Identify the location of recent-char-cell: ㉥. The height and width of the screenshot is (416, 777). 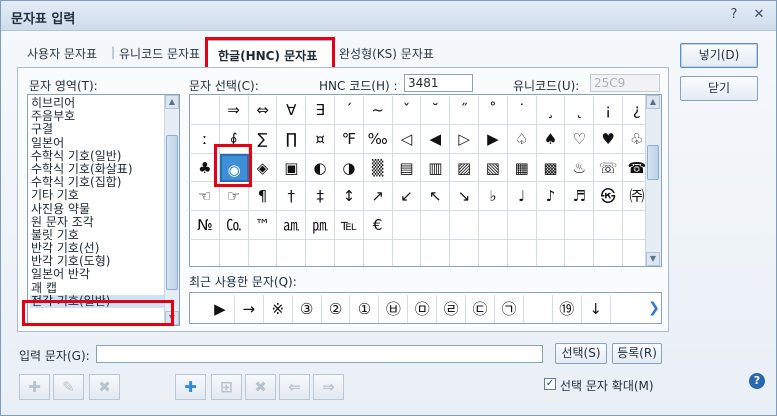
(394, 309).